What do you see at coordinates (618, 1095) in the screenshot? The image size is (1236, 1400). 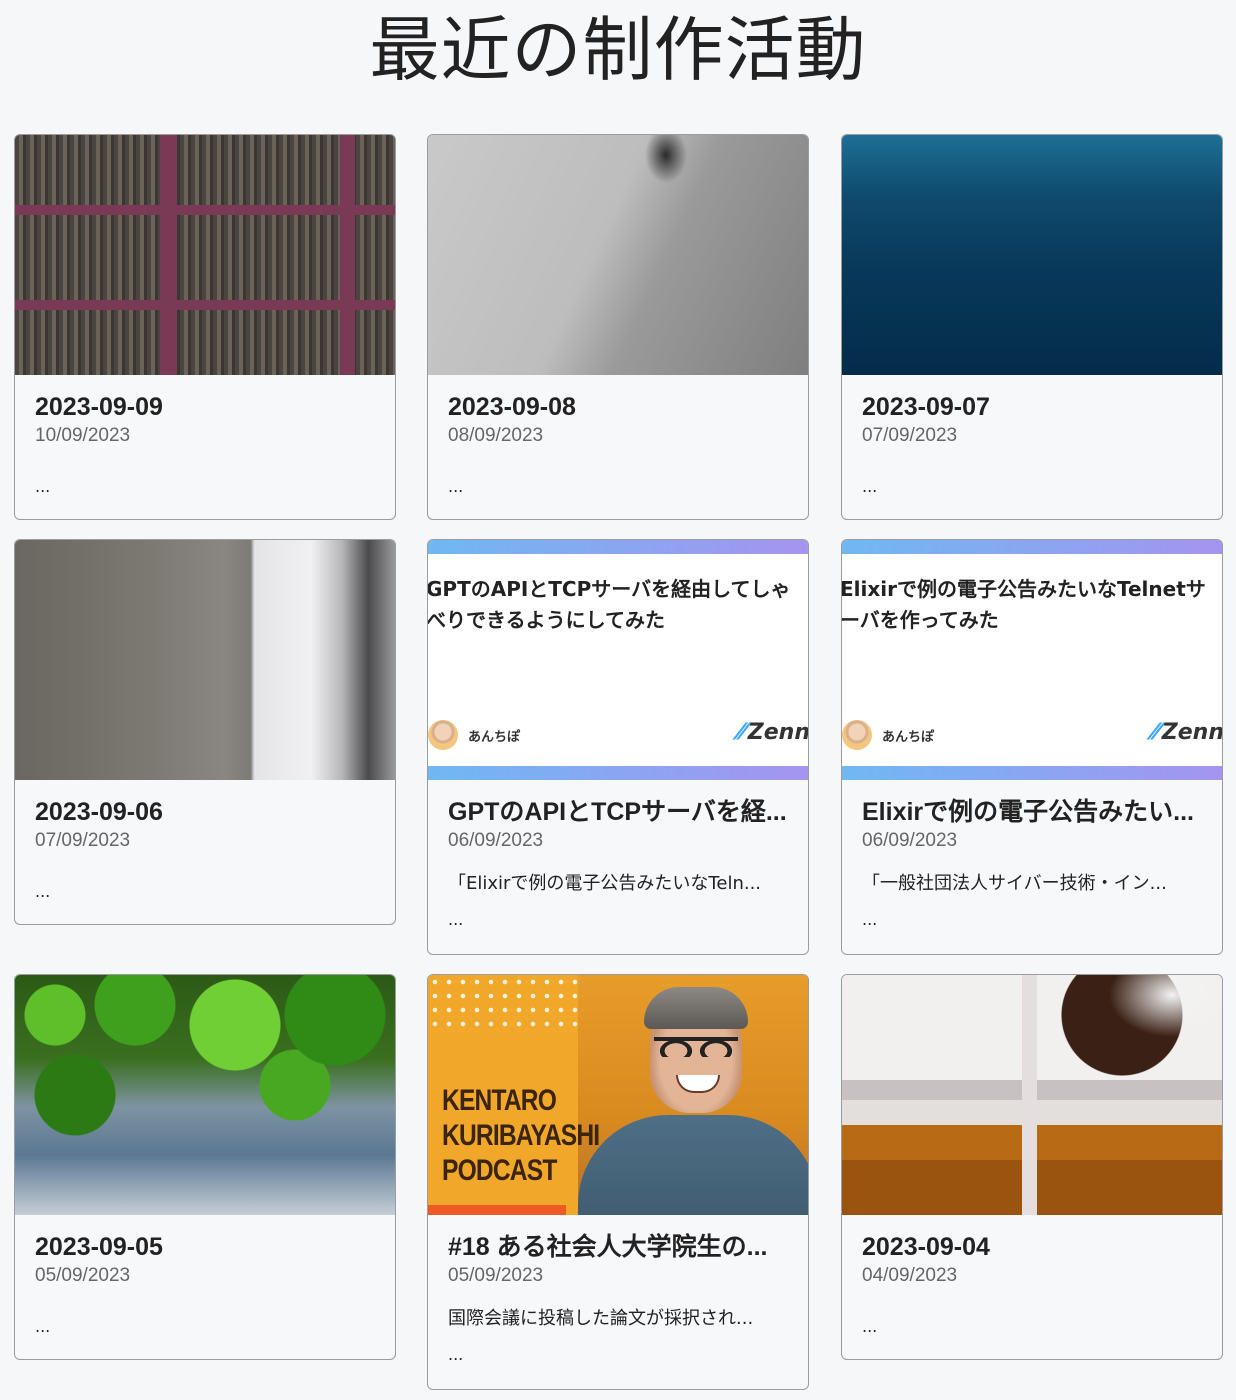 I see `card-thumbnail: KENTARO KURIBAYASHI PODCAST` at bounding box center [618, 1095].